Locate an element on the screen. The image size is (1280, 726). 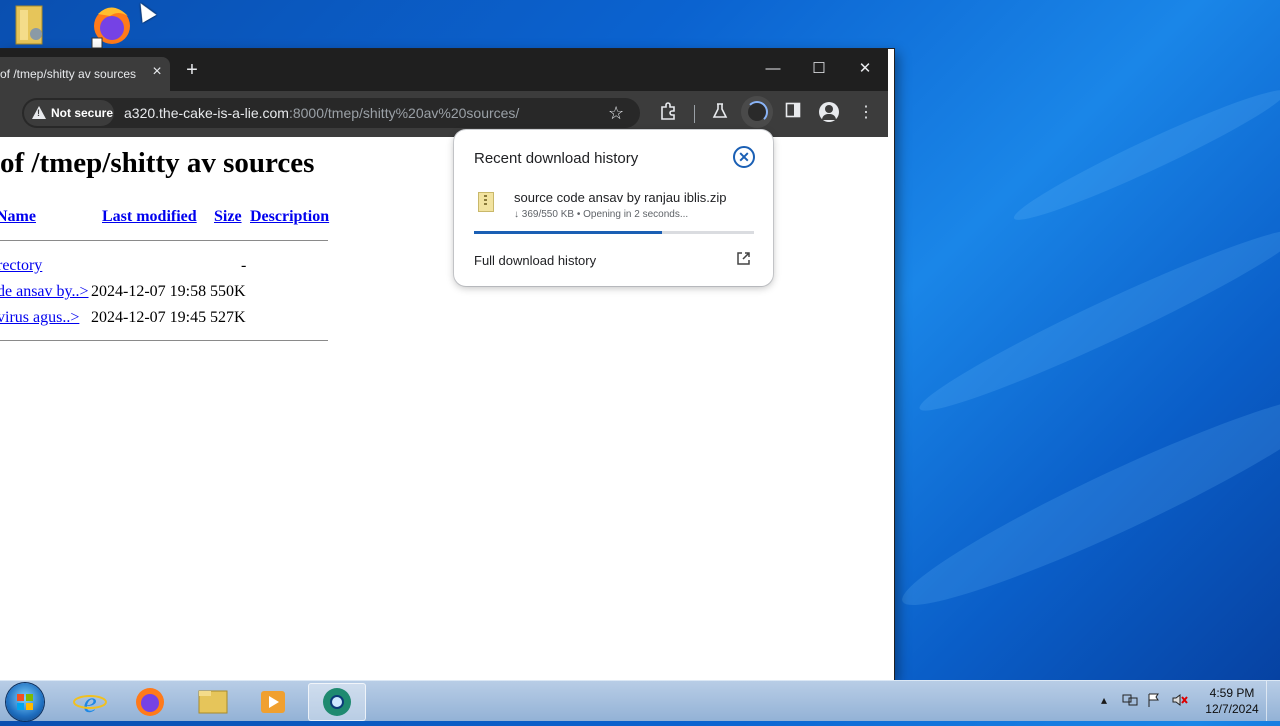
new-tab-button: + is located at coordinates (192, 70).